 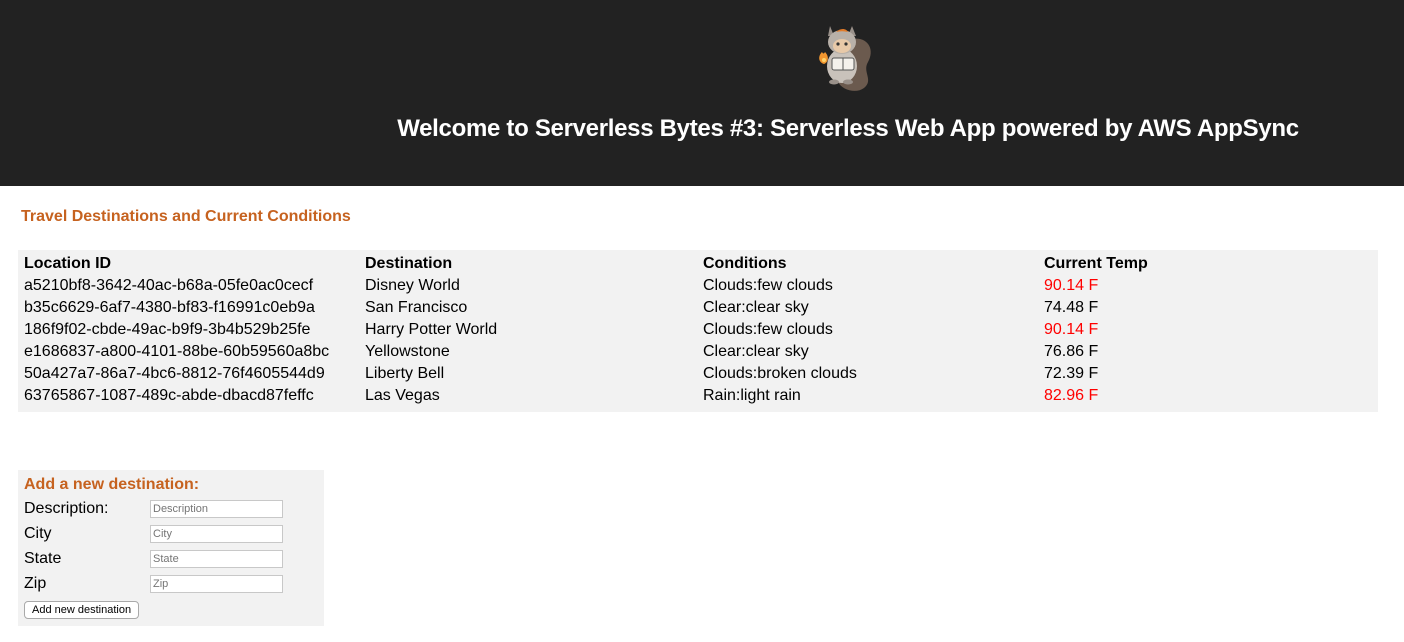 I want to click on conditions-cell: Rain:light rain, so click(x=752, y=395).